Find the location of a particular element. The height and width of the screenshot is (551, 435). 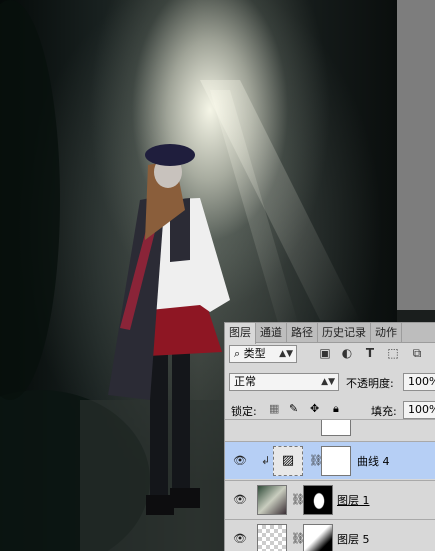

image-thumbnail is located at coordinates (272, 500).